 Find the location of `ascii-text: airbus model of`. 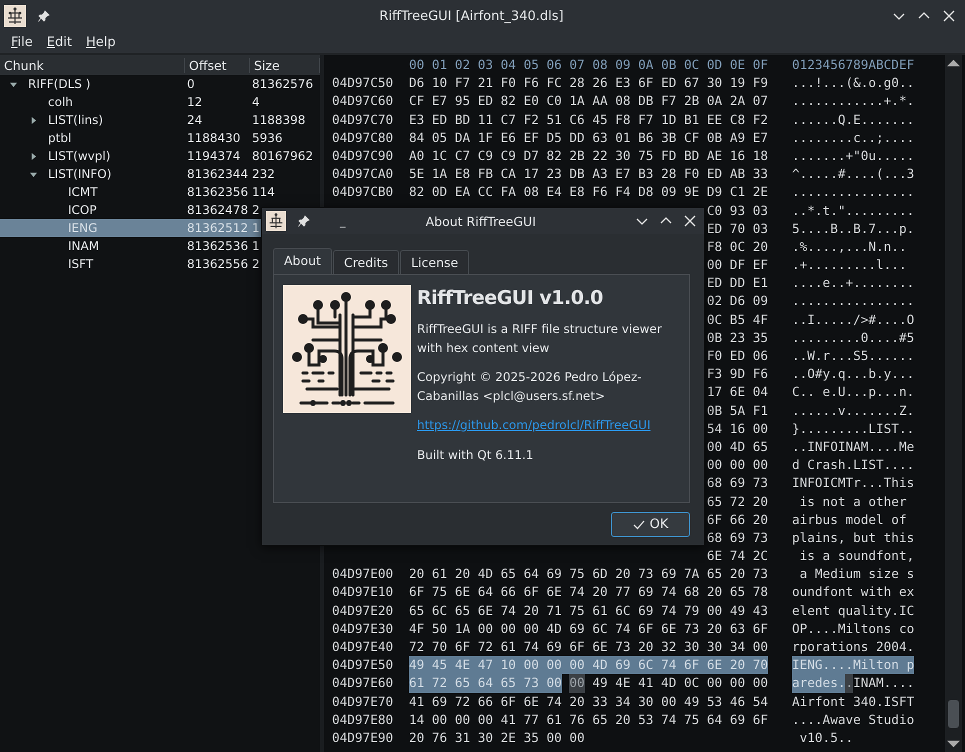

ascii-text: airbus model of is located at coordinates (849, 519).